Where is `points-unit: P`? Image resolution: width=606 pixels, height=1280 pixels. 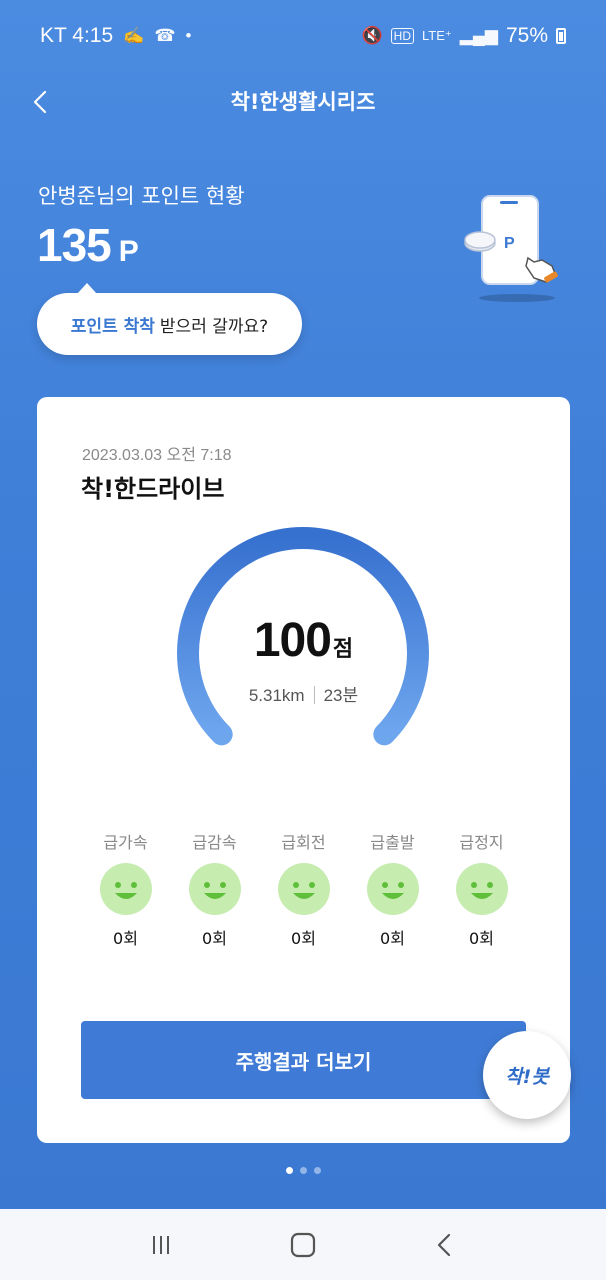 points-unit: P is located at coordinates (128, 251).